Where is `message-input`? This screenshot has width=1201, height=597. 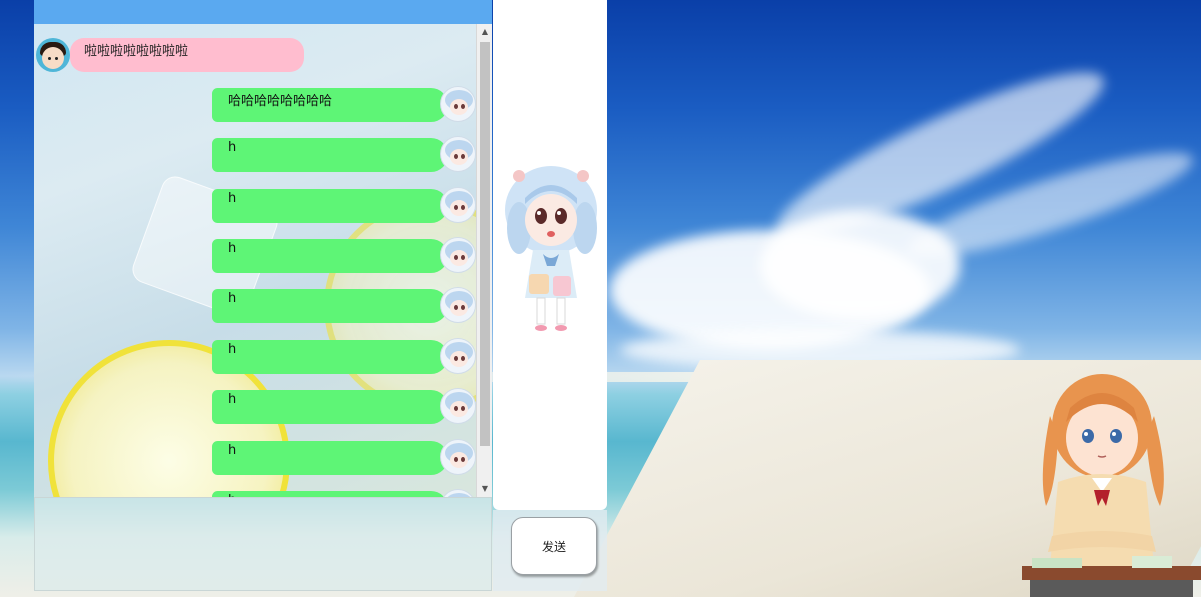 message-input is located at coordinates (265, 546).